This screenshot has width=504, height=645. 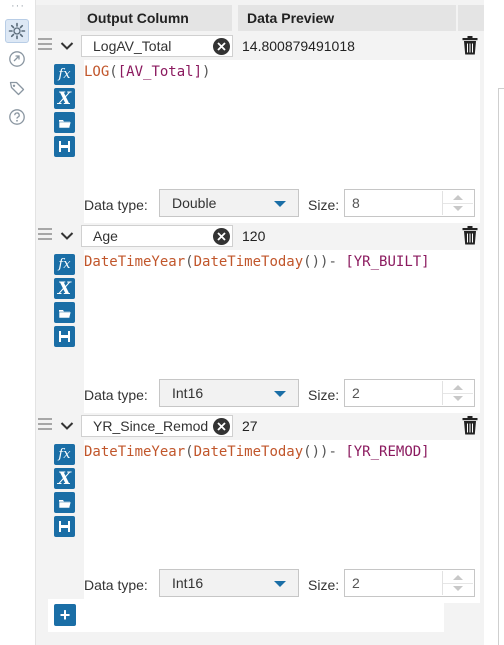 I want to click on size-input: 8, so click(x=409, y=203).